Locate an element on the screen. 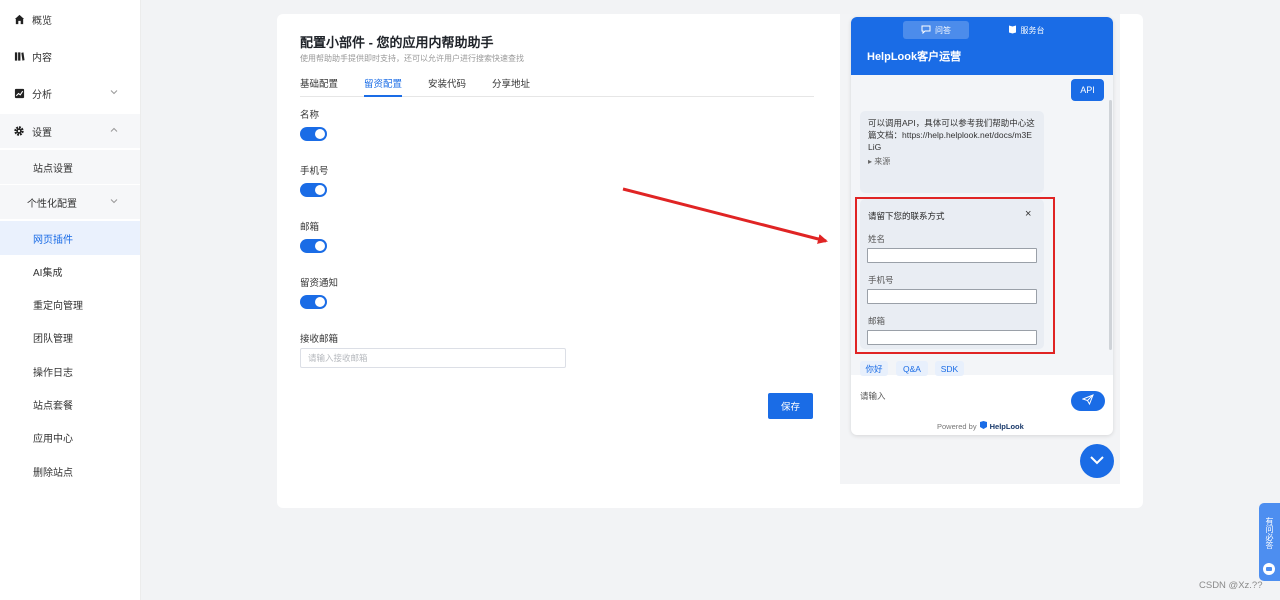 This screenshot has height=600, width=1280. page-title: 配置小部件 - 您的应用内帮助助手 is located at coordinates (397, 42).